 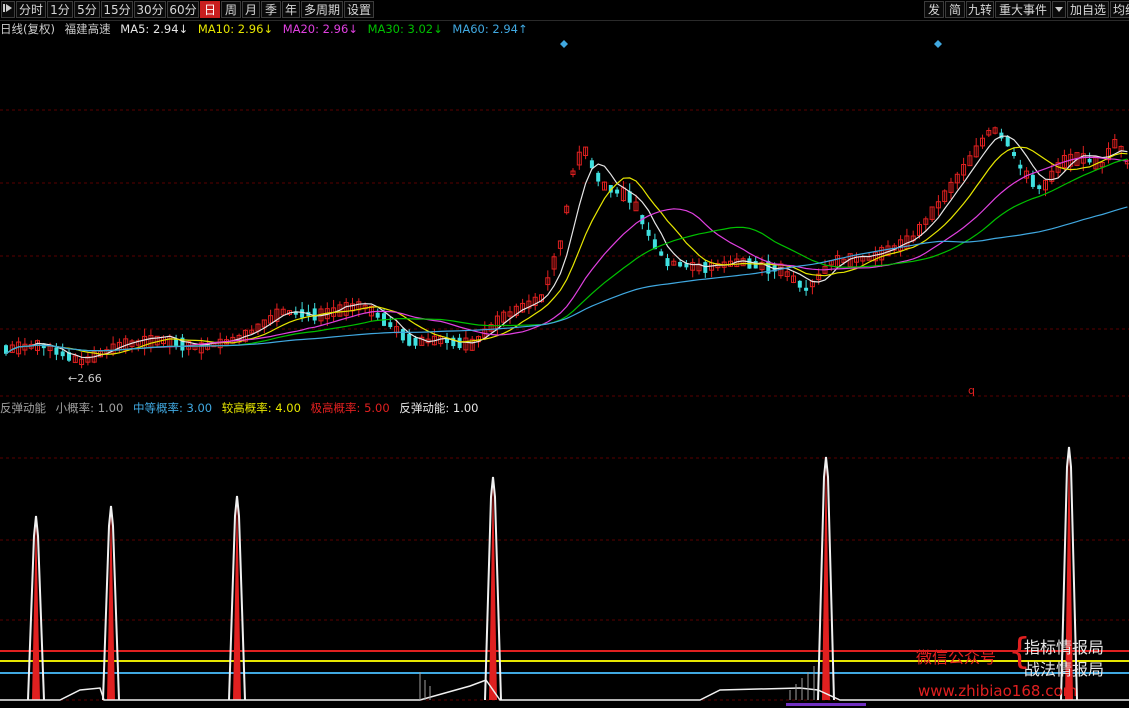 What do you see at coordinates (85, 378) in the screenshot?
I see `low-price-label: ←2.66` at bounding box center [85, 378].